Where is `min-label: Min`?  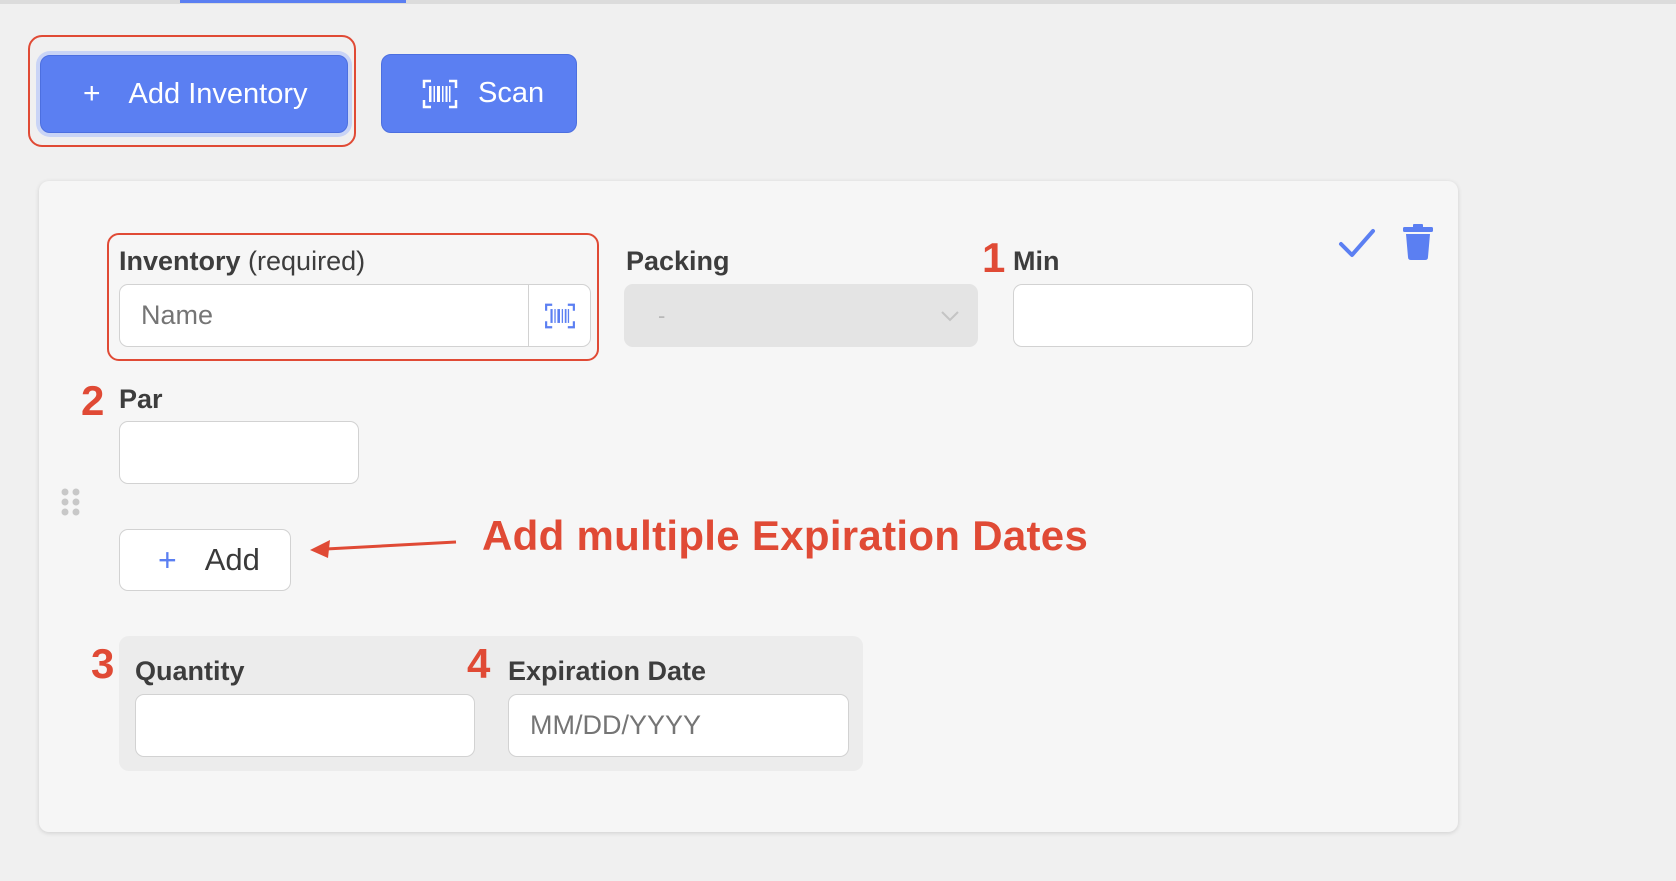 min-label: Min is located at coordinates (1036, 261).